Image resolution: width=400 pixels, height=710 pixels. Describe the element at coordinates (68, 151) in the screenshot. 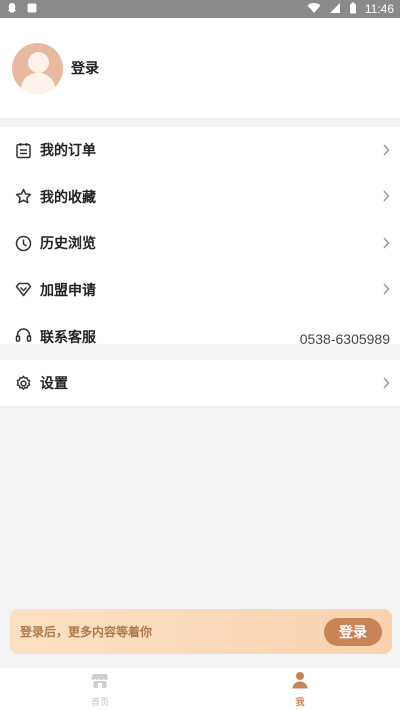

I see `menu-item-label: 我的订单` at that location.